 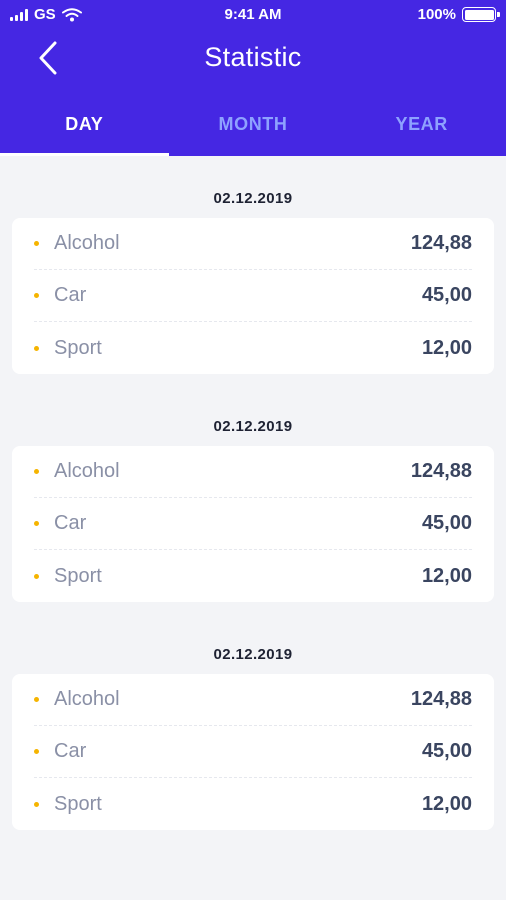 What do you see at coordinates (436, 14) in the screenshot?
I see `battery-percent: 100%` at bounding box center [436, 14].